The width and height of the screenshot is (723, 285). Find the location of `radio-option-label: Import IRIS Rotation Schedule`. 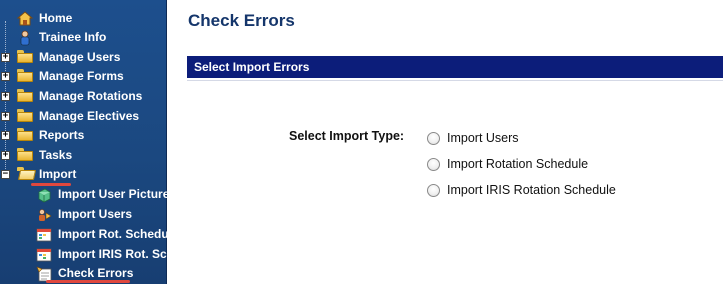

radio-option-label: Import IRIS Rotation Schedule is located at coordinates (531, 190).